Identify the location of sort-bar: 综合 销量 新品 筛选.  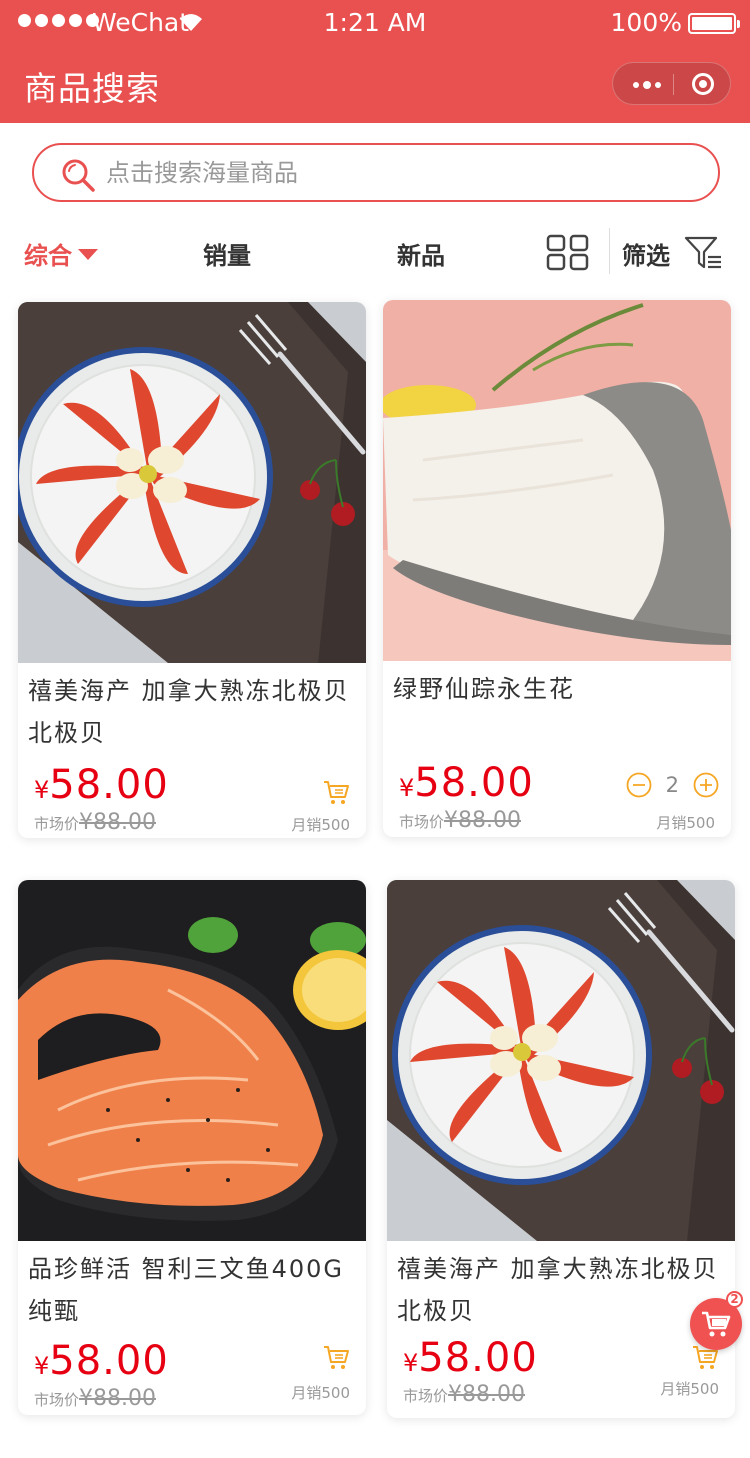
(375, 251).